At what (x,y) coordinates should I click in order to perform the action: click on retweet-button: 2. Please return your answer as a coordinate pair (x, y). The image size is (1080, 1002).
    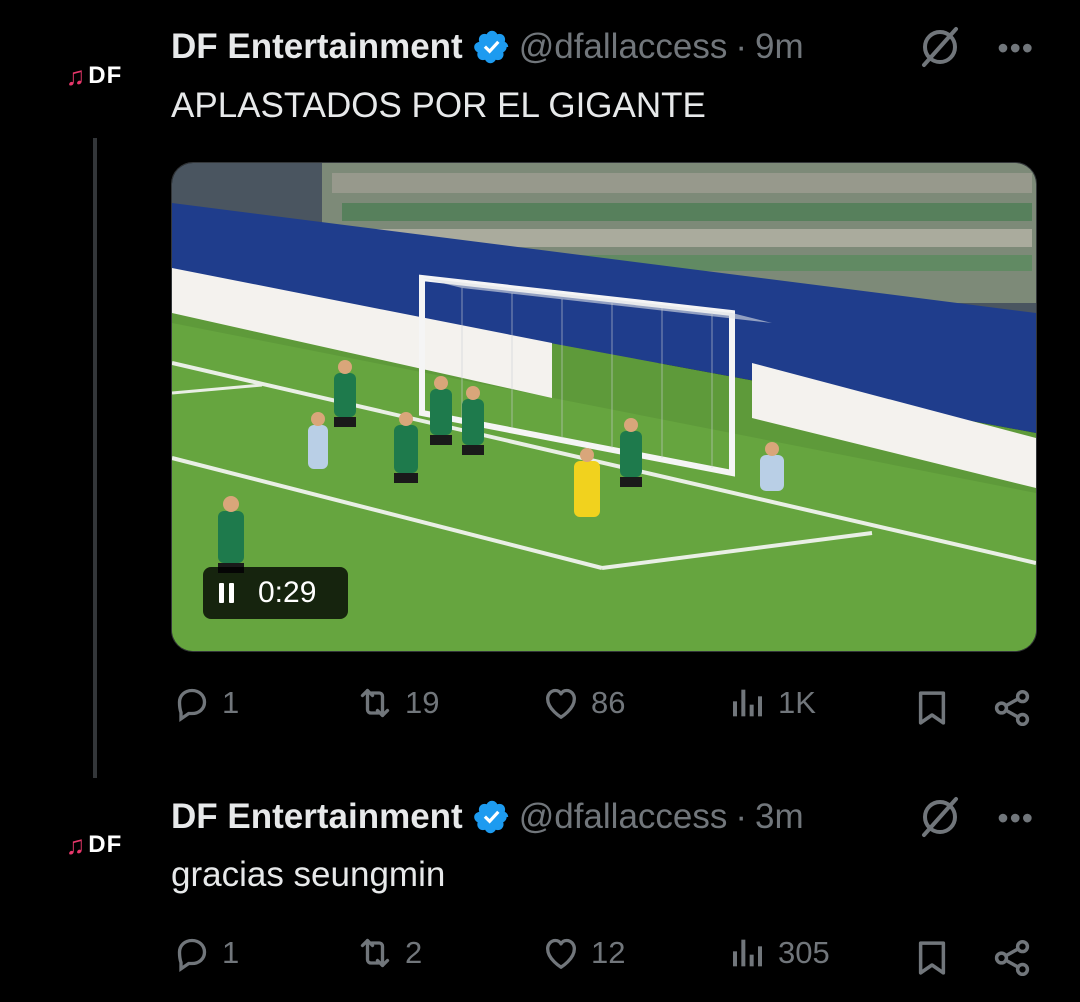
    Looking at the image, I should click on (388, 953).